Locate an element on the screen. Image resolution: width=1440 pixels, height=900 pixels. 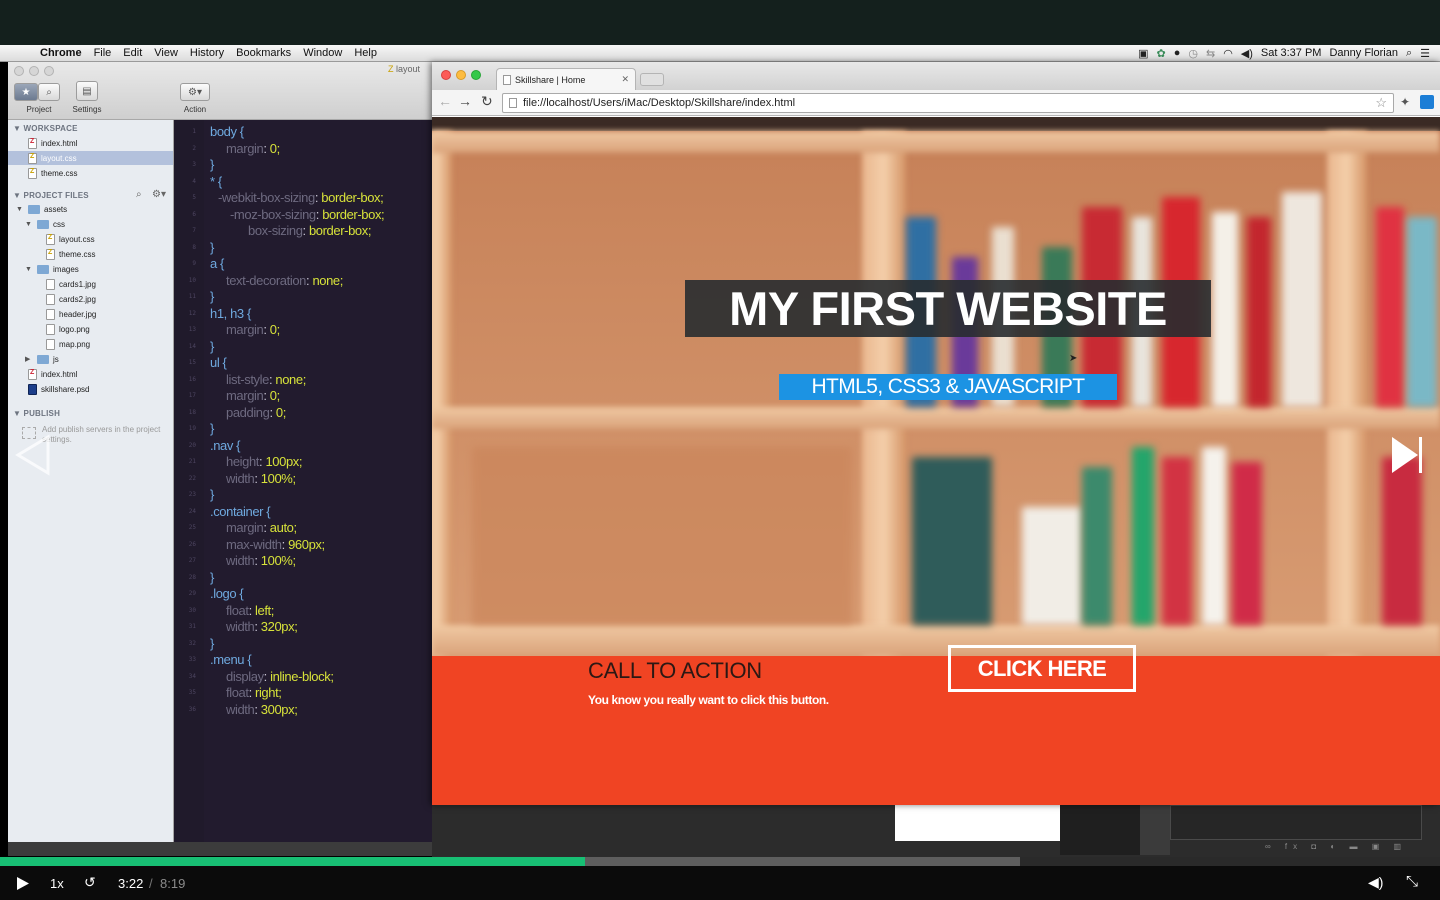
tree-file: header.jpg is located at coordinates (71, 314).